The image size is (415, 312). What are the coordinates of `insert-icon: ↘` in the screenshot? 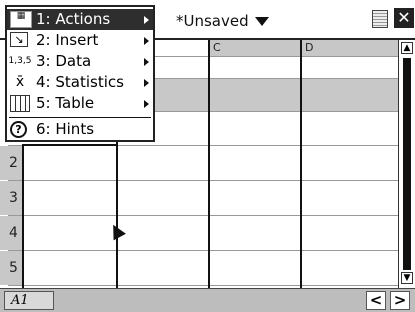 It's located at (19, 39).